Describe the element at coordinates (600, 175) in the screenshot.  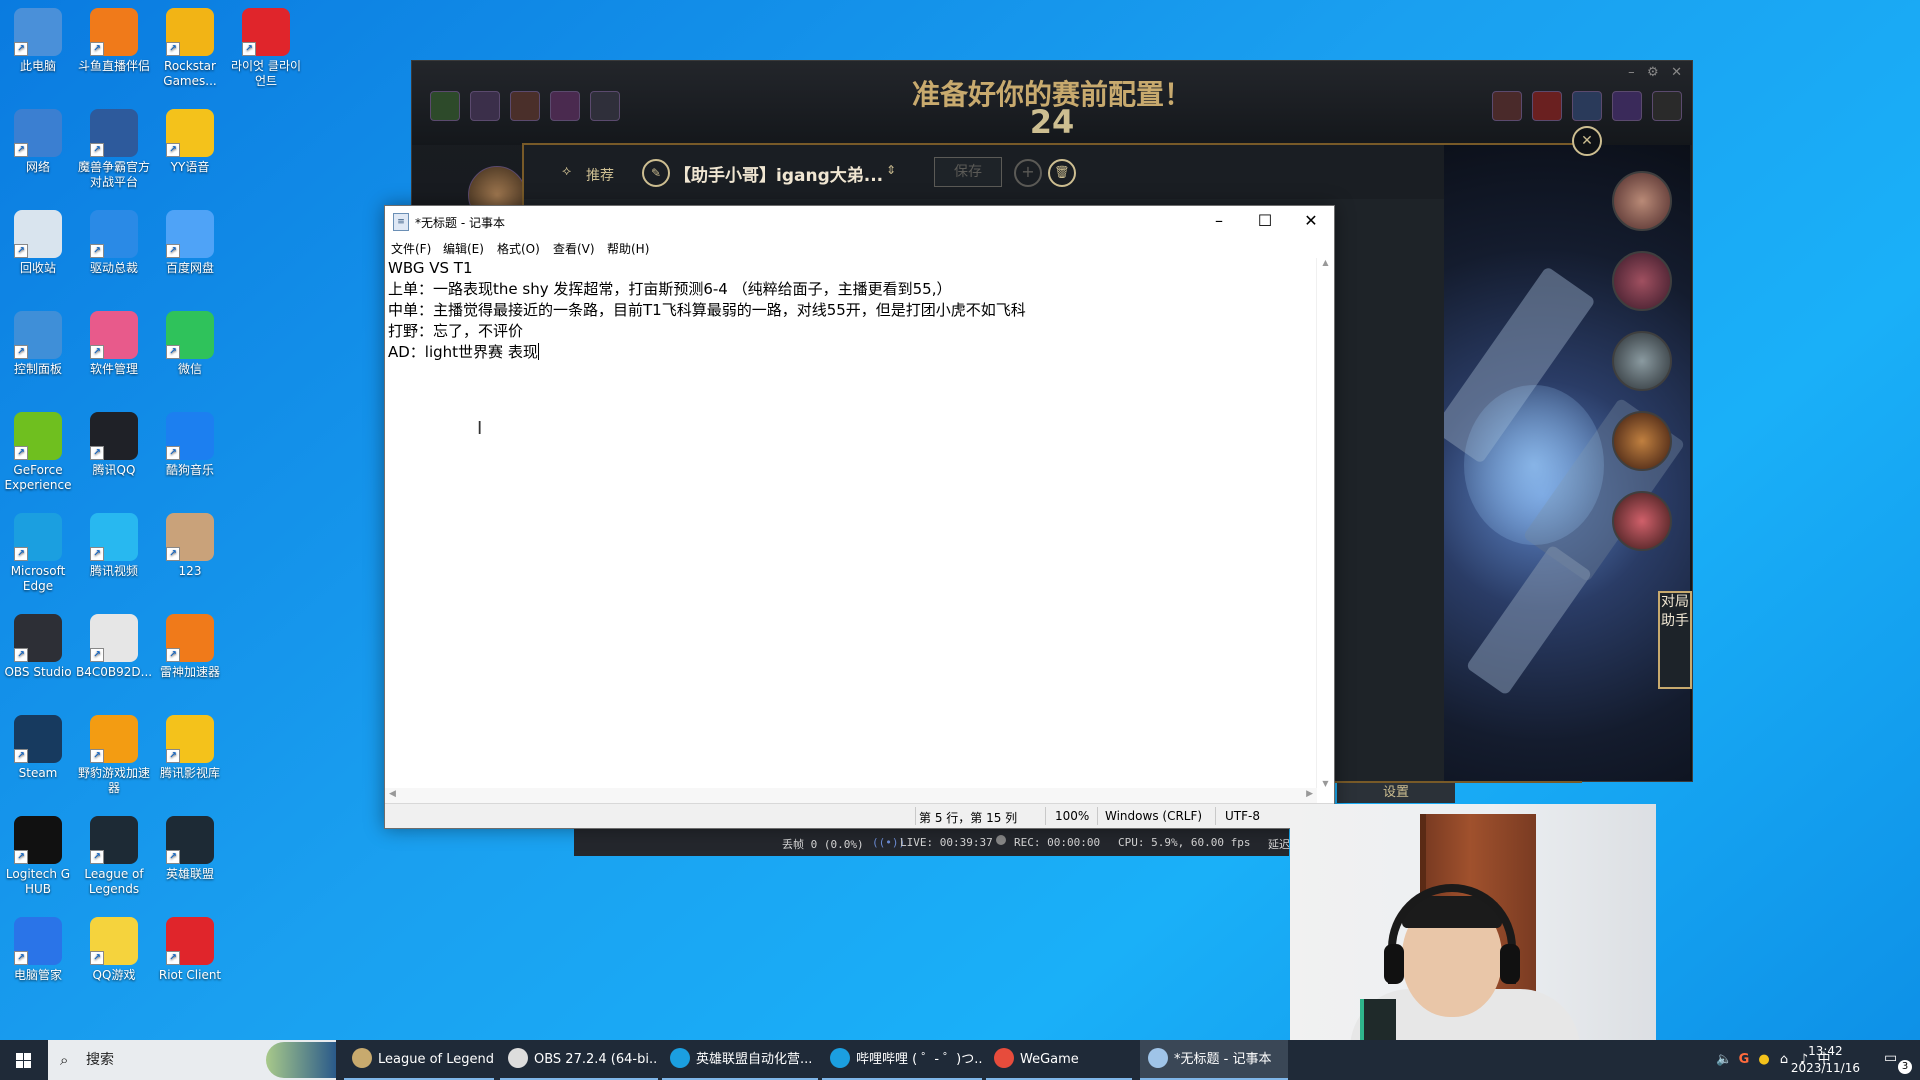
I see `recommend-label: 推荐` at that location.